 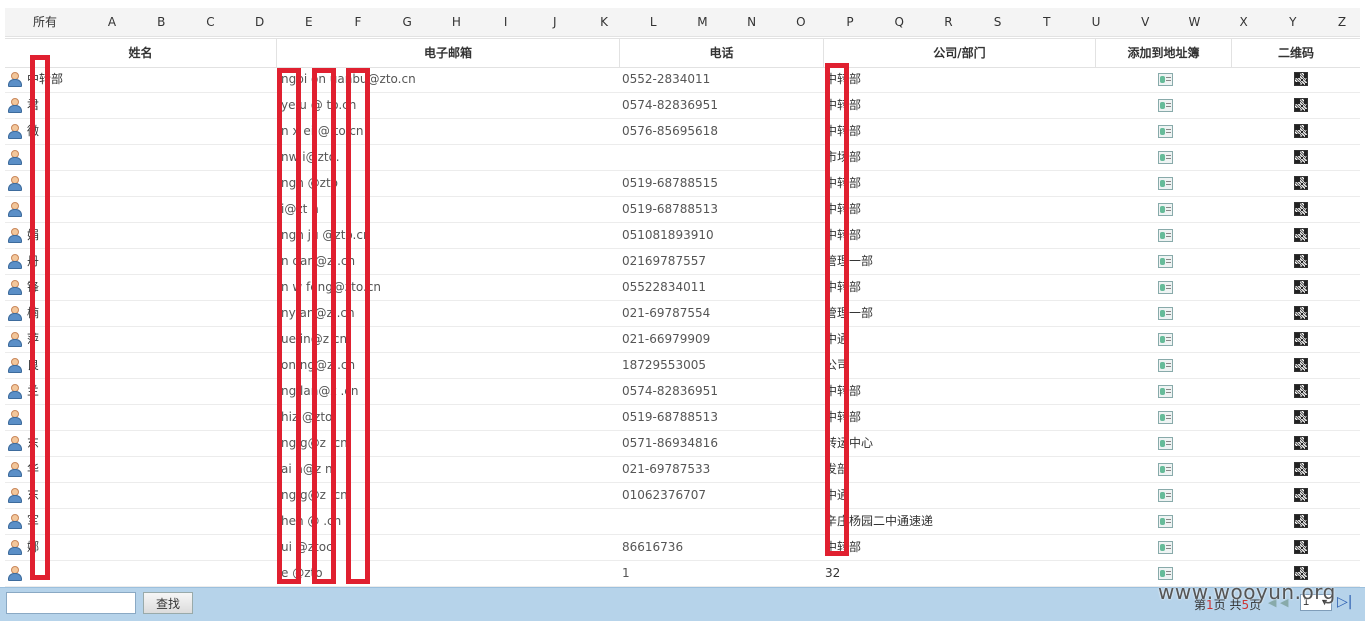 I want to click on filter-letter-v: V, so click(x=1145, y=22).